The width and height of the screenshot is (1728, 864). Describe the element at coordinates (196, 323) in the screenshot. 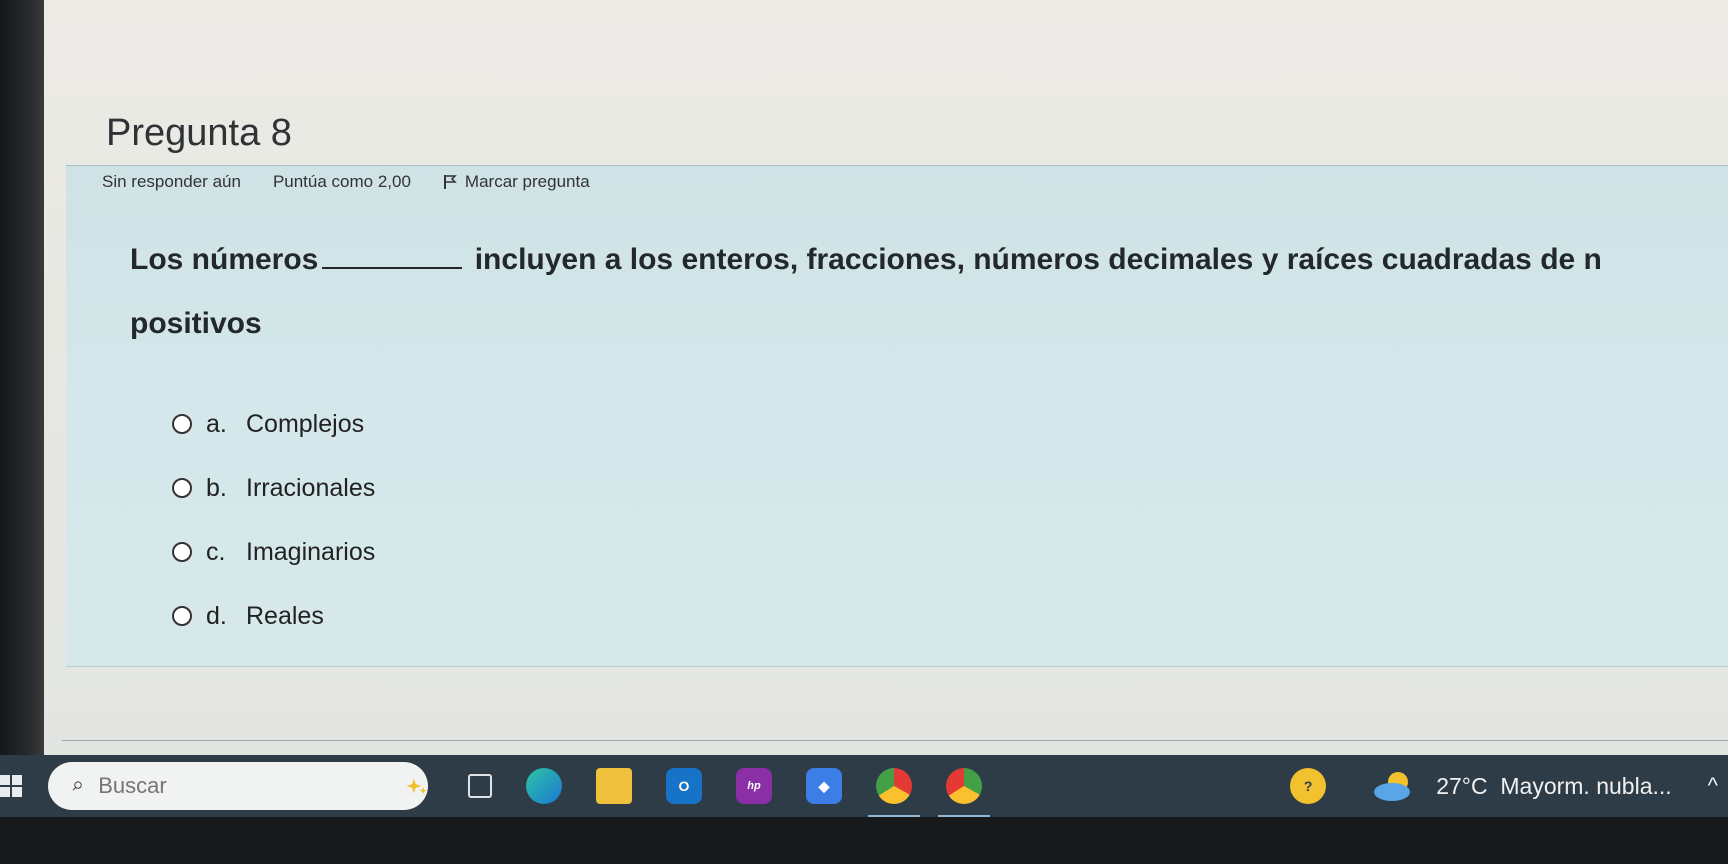

I see `question-text-line2: positivos` at that location.